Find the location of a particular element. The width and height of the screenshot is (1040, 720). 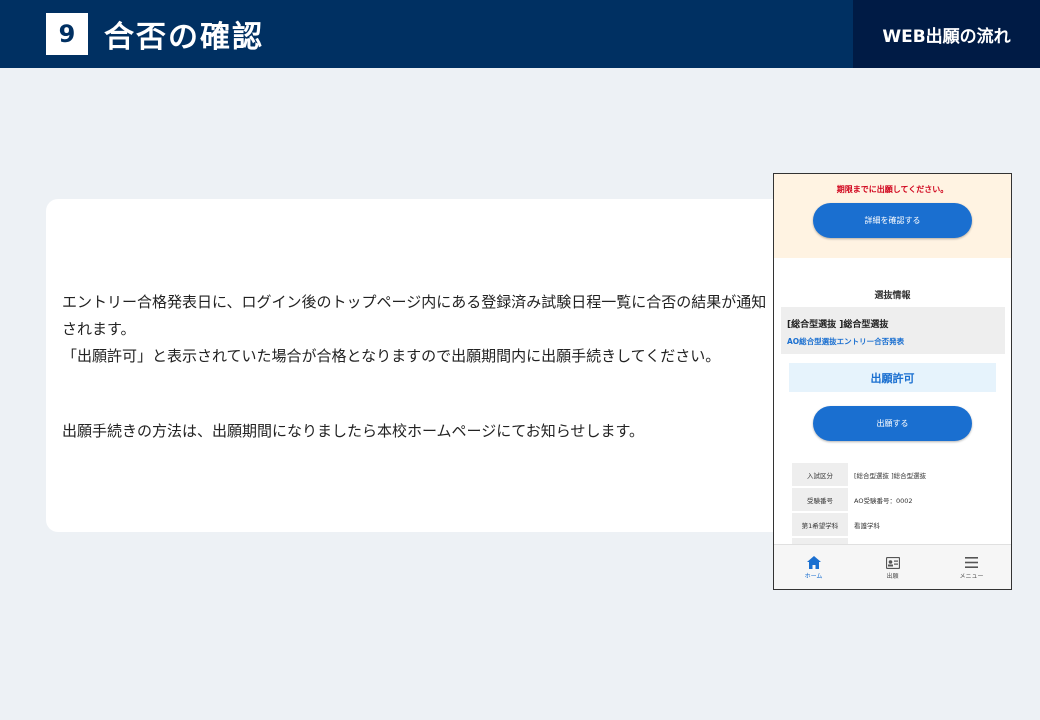

info-label: 受験番号 is located at coordinates (820, 499).